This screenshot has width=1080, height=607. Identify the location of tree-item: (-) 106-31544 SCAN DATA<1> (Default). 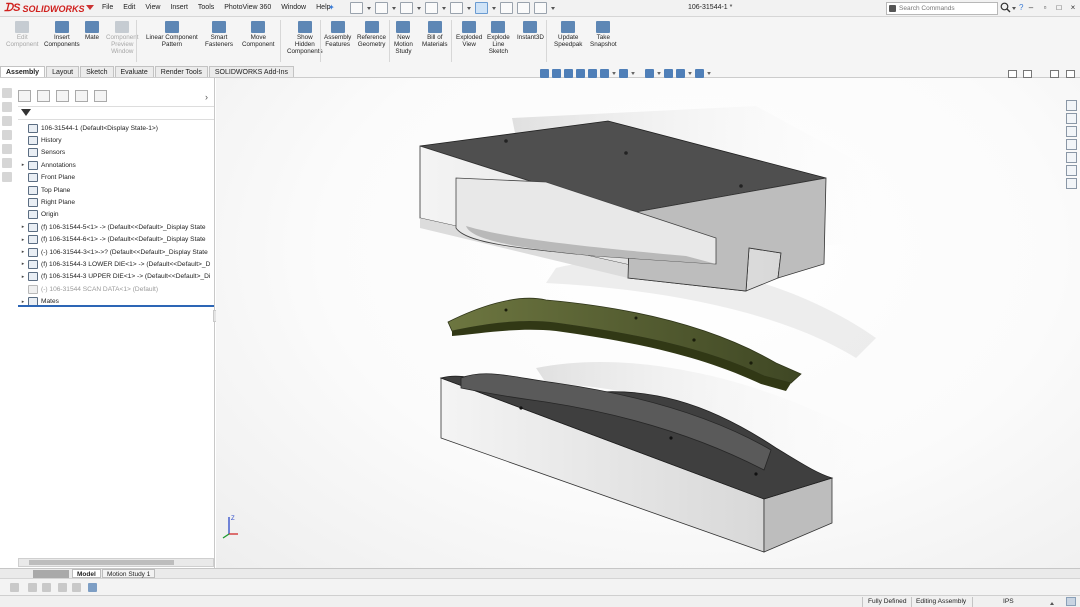
(116, 289).